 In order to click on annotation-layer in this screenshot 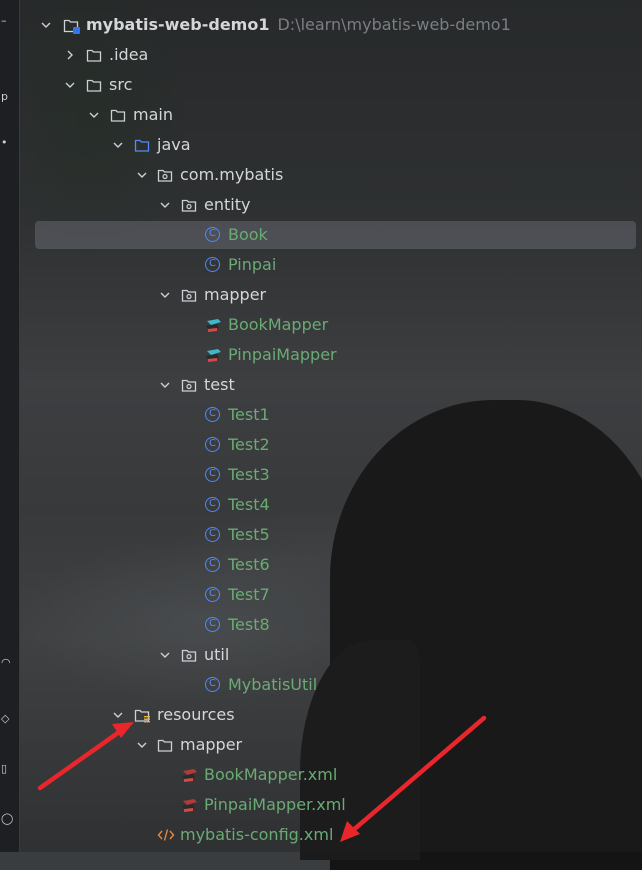, I will do `click(262, 778)`.